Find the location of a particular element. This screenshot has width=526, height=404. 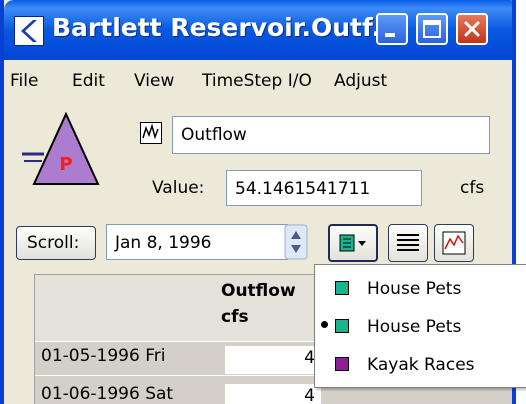

column-header-title: Outflow is located at coordinates (258, 291).